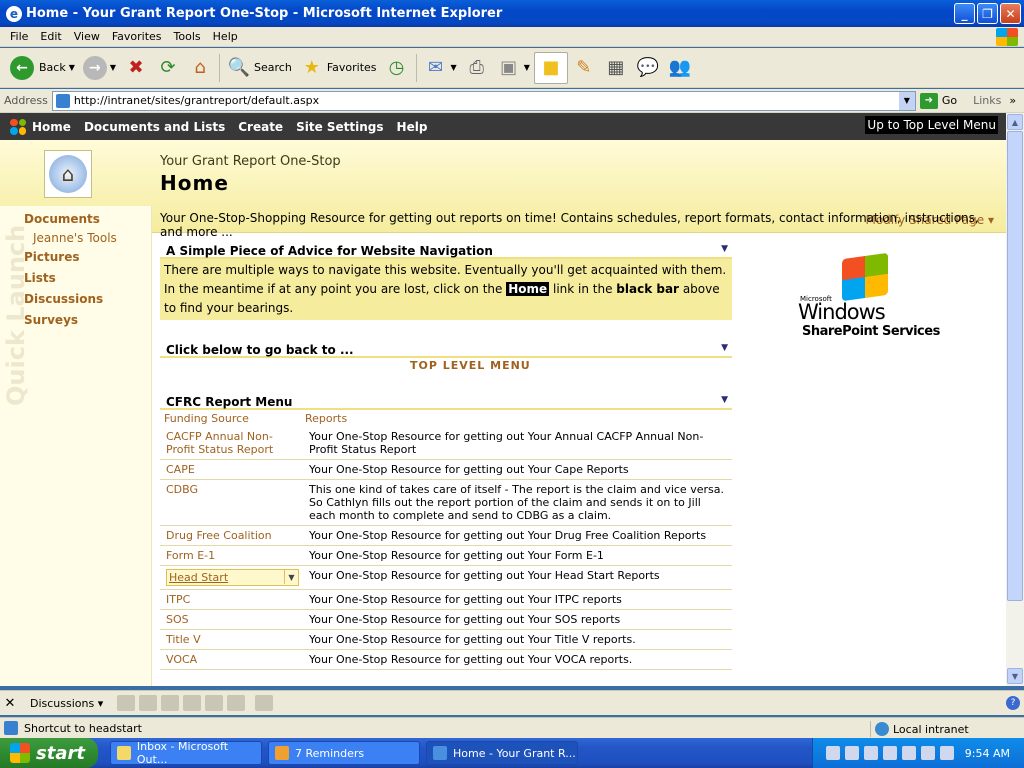 Image resolution: width=1024 pixels, height=768 pixels. What do you see at coordinates (584, 68) in the screenshot?
I see `research-button: ✎` at bounding box center [584, 68].